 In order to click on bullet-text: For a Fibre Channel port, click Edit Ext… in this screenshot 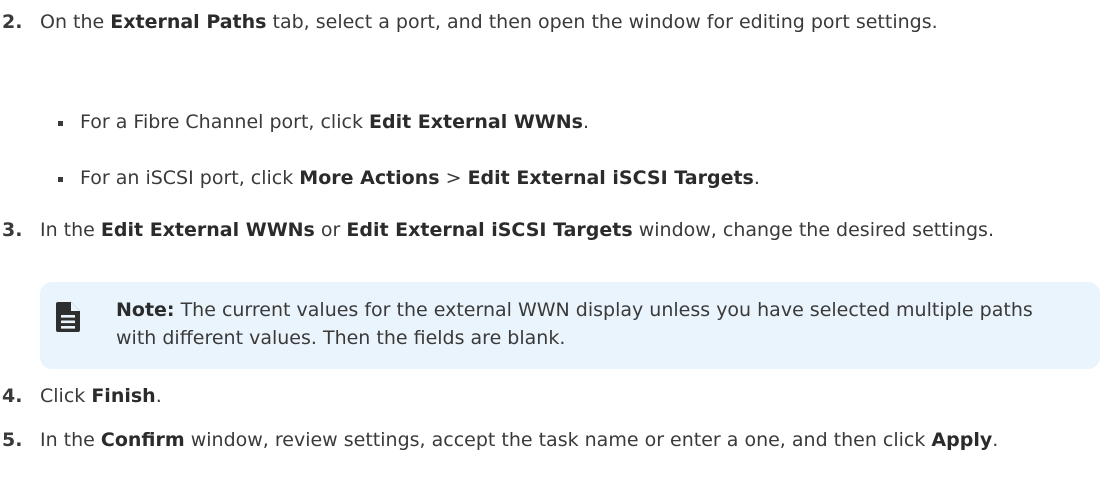, I will do `click(334, 122)`.